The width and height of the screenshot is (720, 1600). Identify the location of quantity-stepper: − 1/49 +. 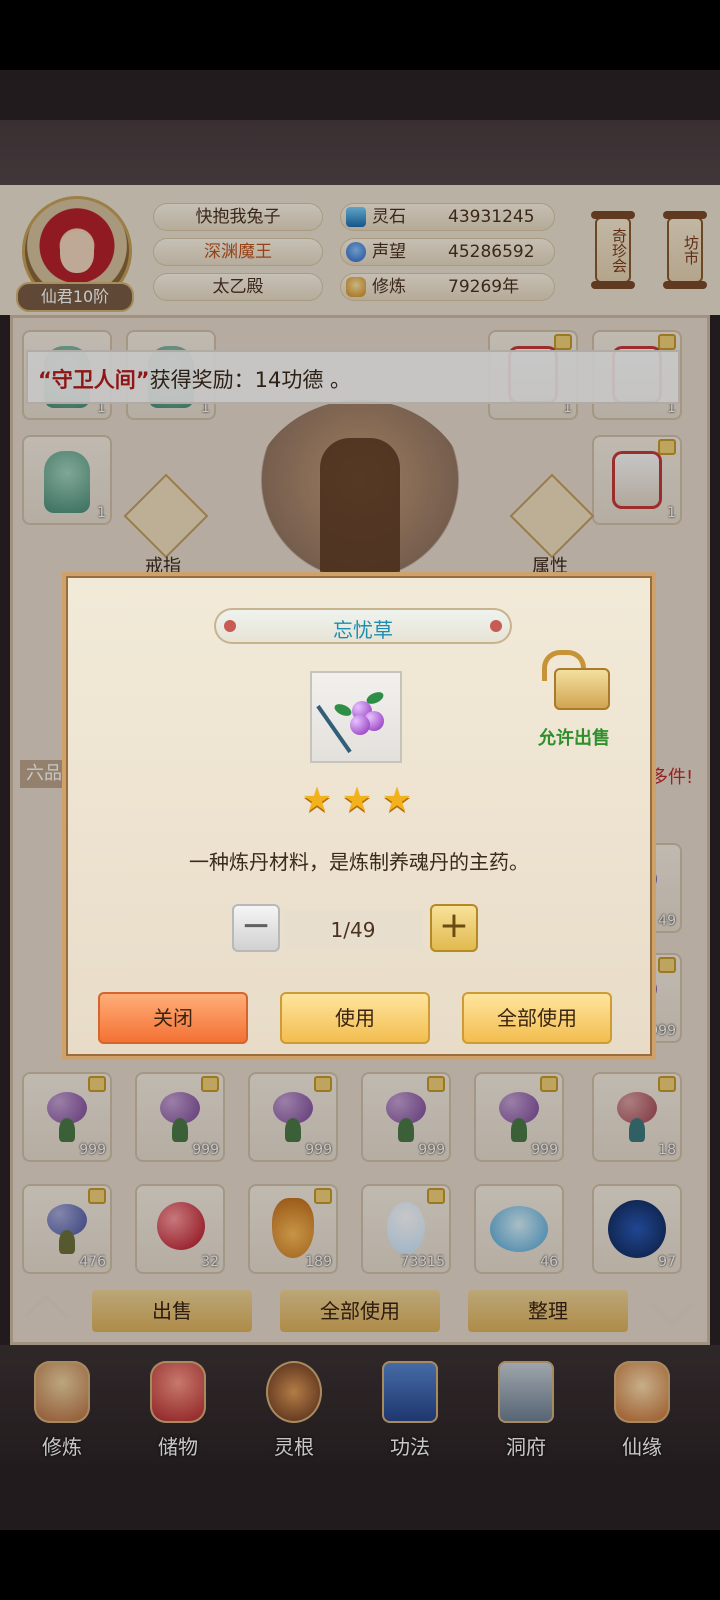
(356, 928).